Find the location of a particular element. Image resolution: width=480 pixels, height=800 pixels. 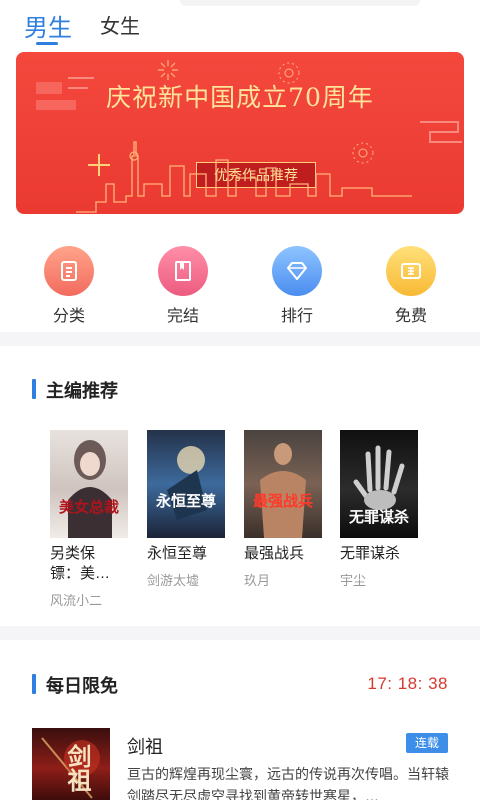

book-author: 宇尘 is located at coordinates (353, 580).